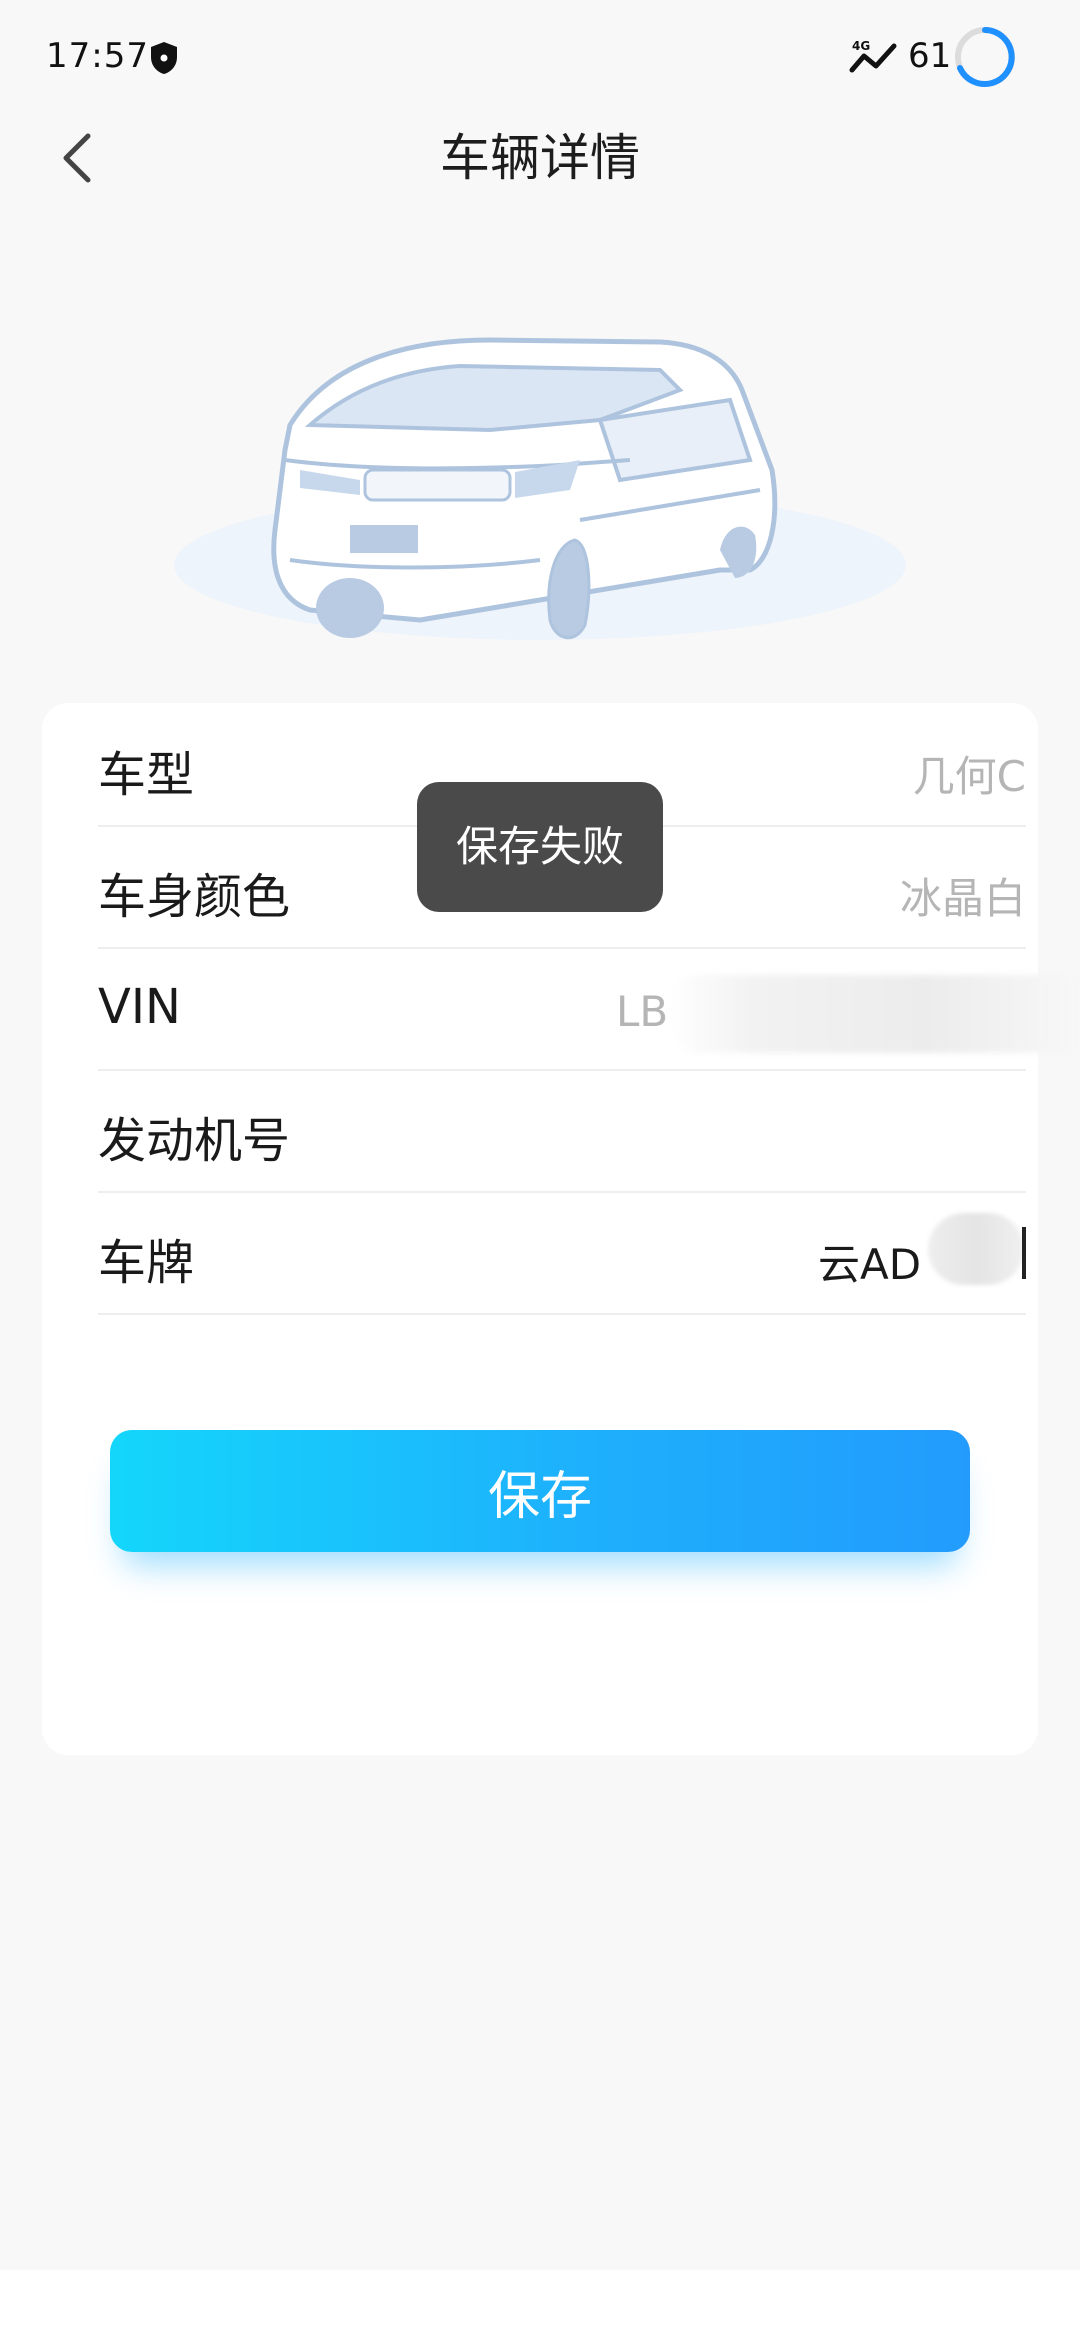  I want to click on network-signal-icon: 4G, so click(873, 56).